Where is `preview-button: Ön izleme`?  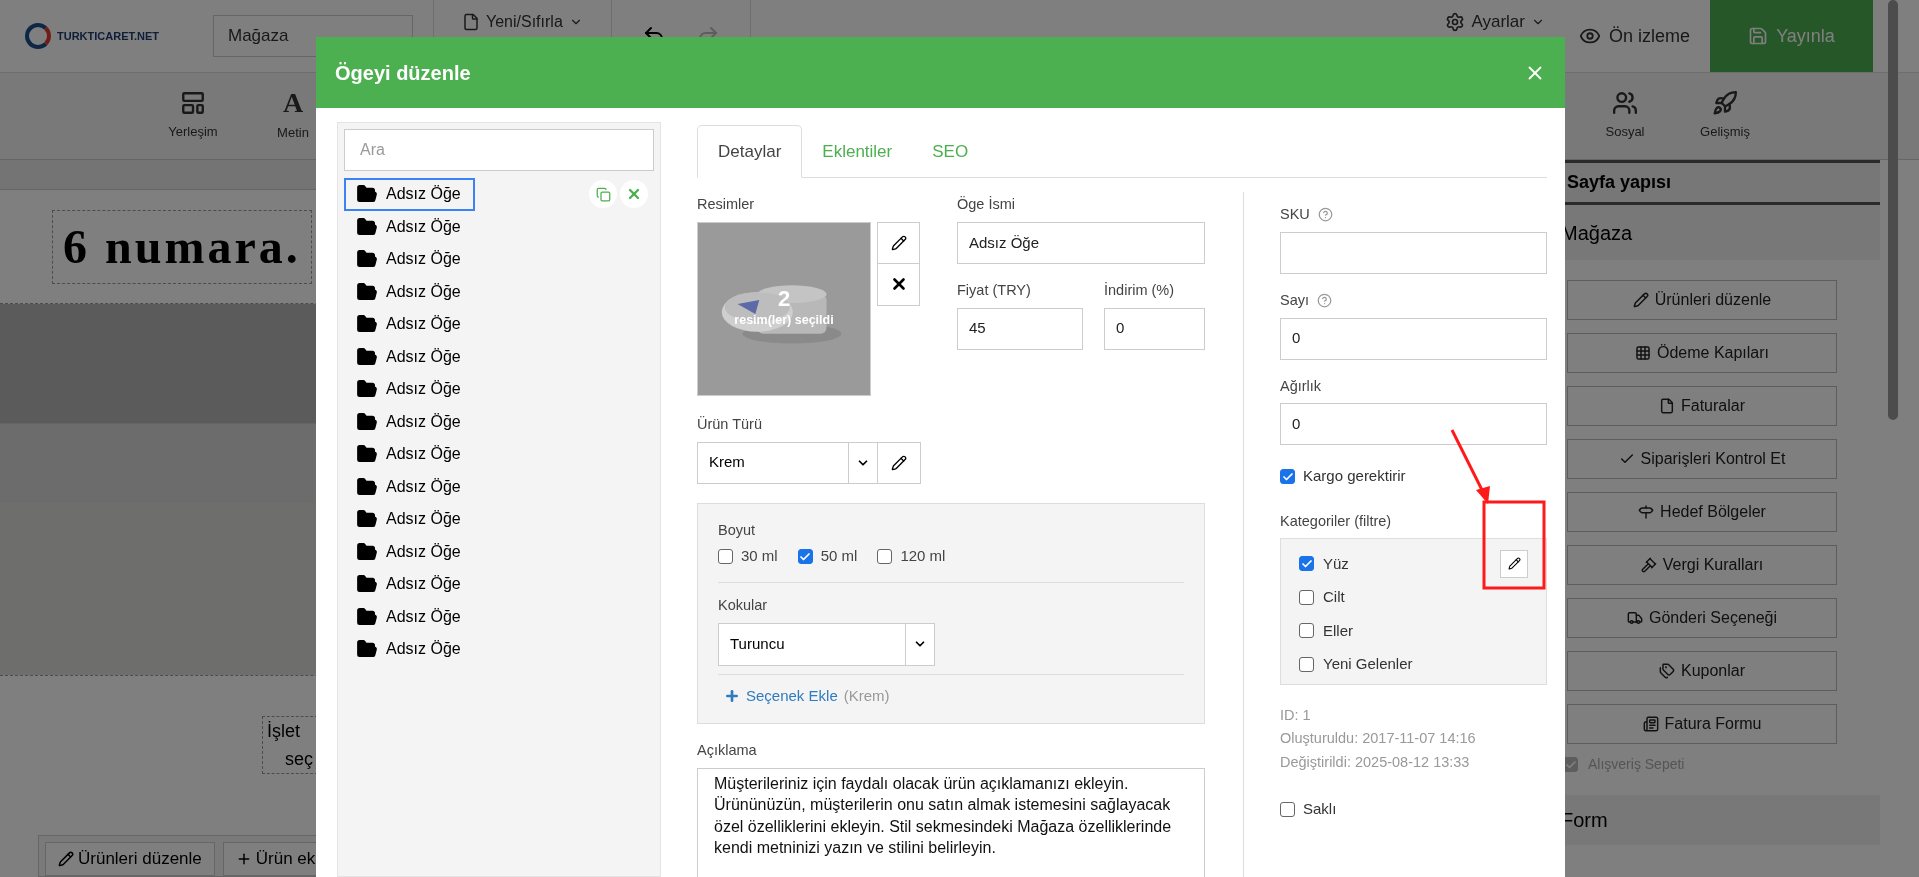
preview-button: Ön izleme is located at coordinates (1634, 36).